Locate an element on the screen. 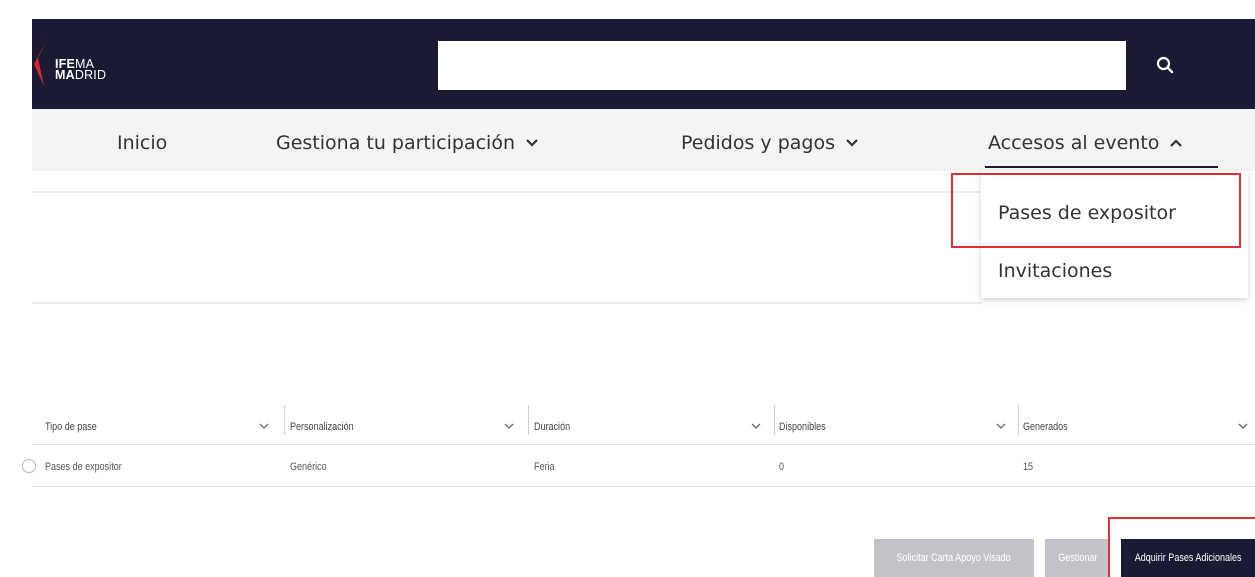 This screenshot has width=1255, height=577. manage-button: Gestionar is located at coordinates (1077, 558).